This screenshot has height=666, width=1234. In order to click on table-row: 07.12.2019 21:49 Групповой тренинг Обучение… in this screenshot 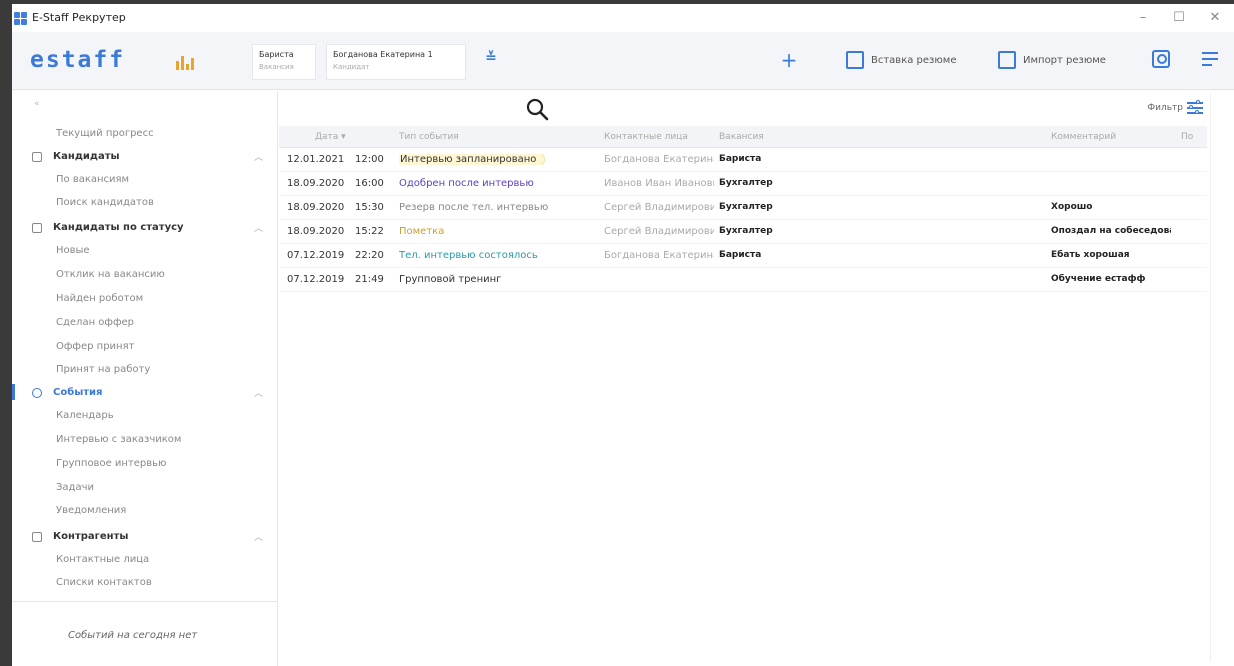, I will do `click(743, 280)`.